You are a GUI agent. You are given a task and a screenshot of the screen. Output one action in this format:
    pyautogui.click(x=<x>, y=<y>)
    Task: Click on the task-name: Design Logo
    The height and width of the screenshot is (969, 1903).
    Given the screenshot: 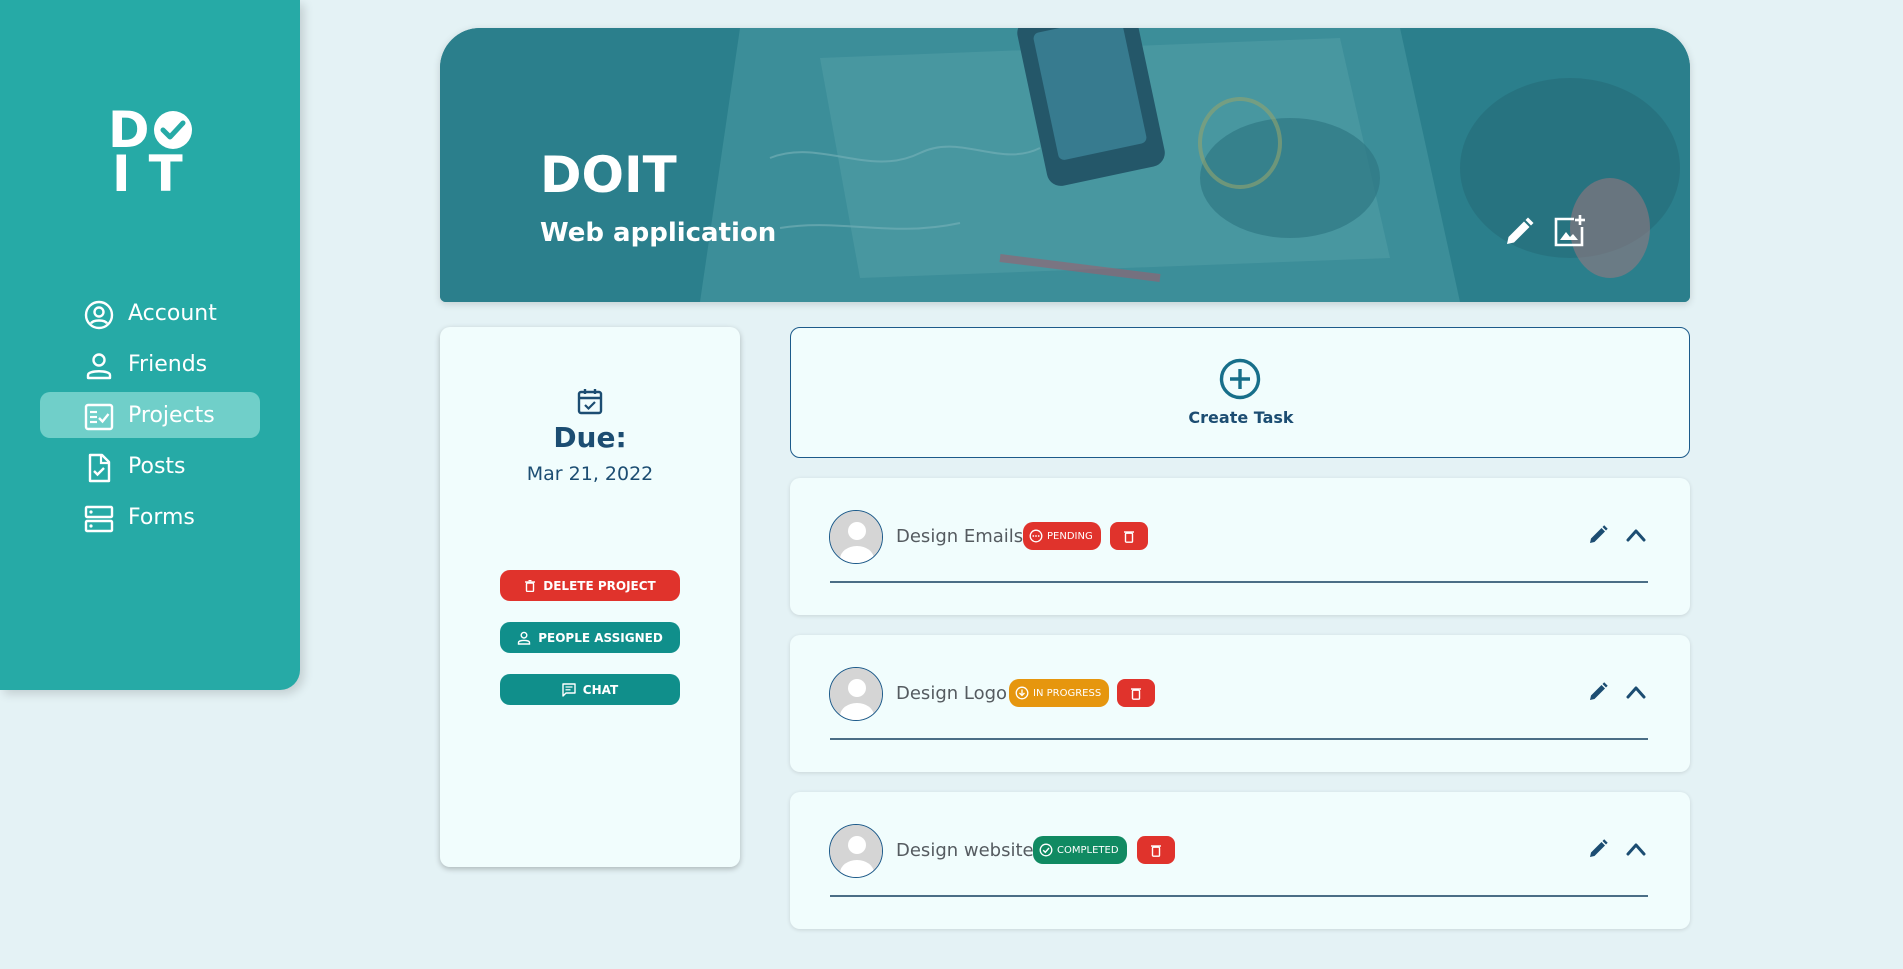 What is the action you would take?
    pyautogui.click(x=952, y=693)
    